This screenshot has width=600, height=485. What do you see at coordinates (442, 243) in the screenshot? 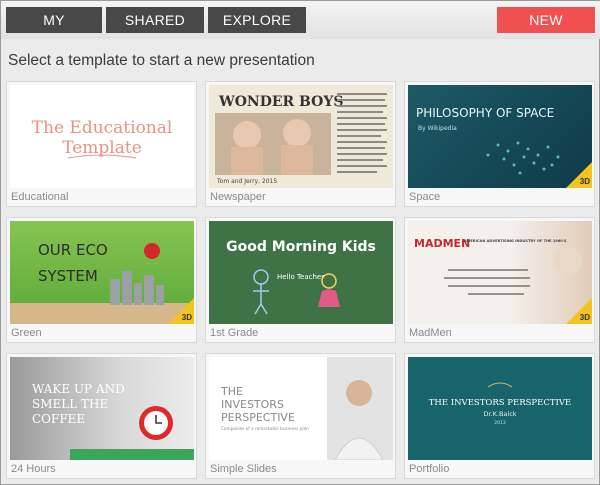
I see `thumb-text: MADMEN` at bounding box center [442, 243].